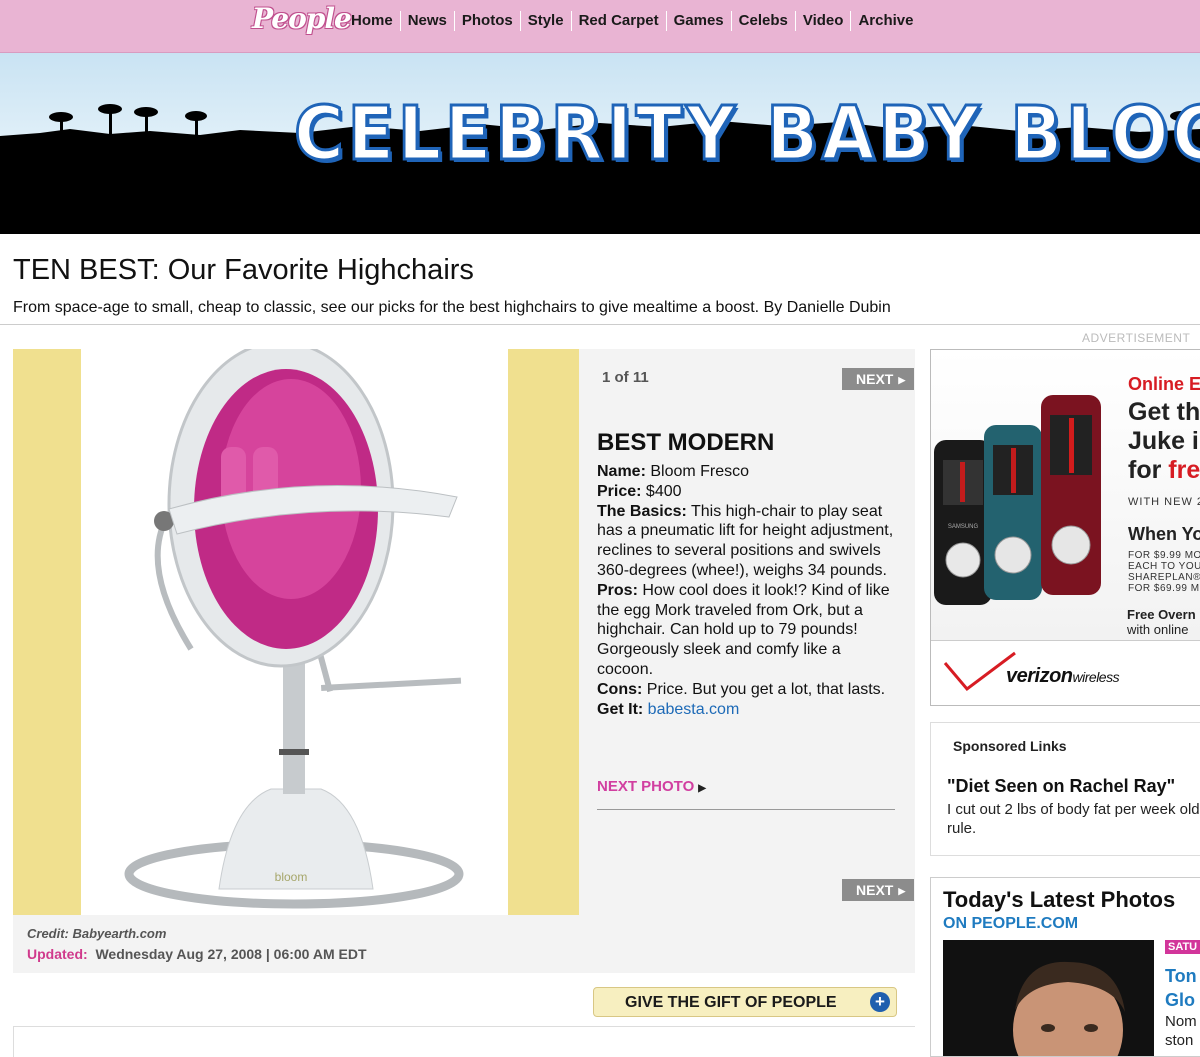 The width and height of the screenshot is (1200, 1057). I want to click on retailer-link: babesta.com, so click(694, 709).